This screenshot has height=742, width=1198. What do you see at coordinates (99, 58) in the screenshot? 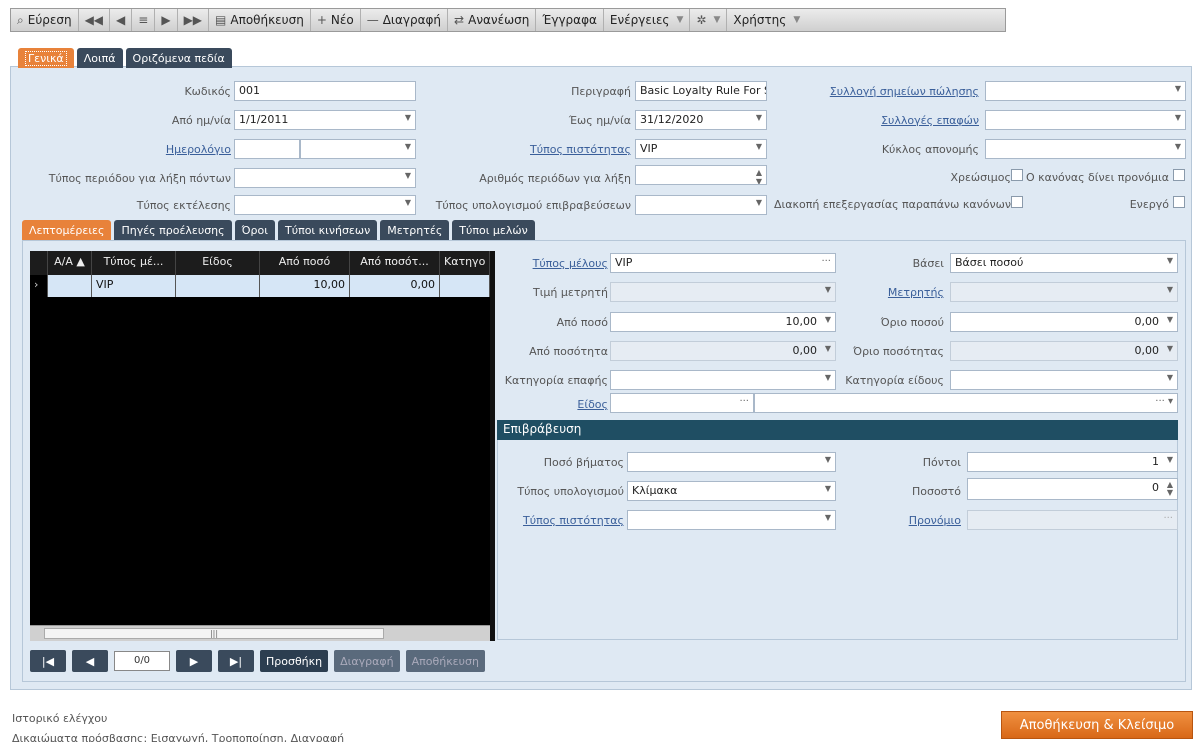
I see `tab-other: Λοιπά` at bounding box center [99, 58].